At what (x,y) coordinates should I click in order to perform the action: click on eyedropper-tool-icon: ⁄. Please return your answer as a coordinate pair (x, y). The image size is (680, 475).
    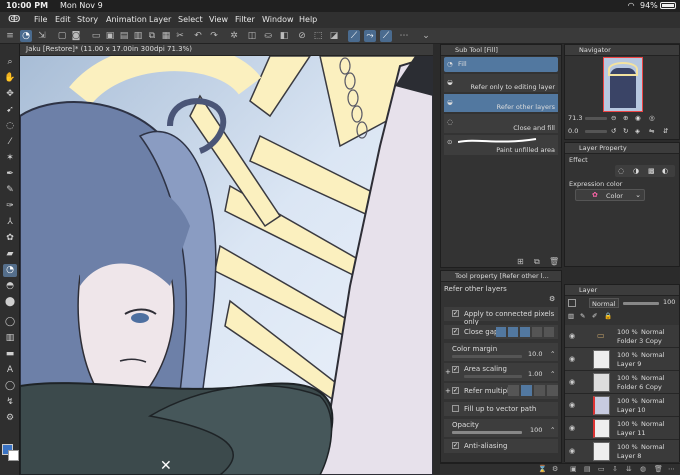
    Looking at the image, I should click on (10, 142).